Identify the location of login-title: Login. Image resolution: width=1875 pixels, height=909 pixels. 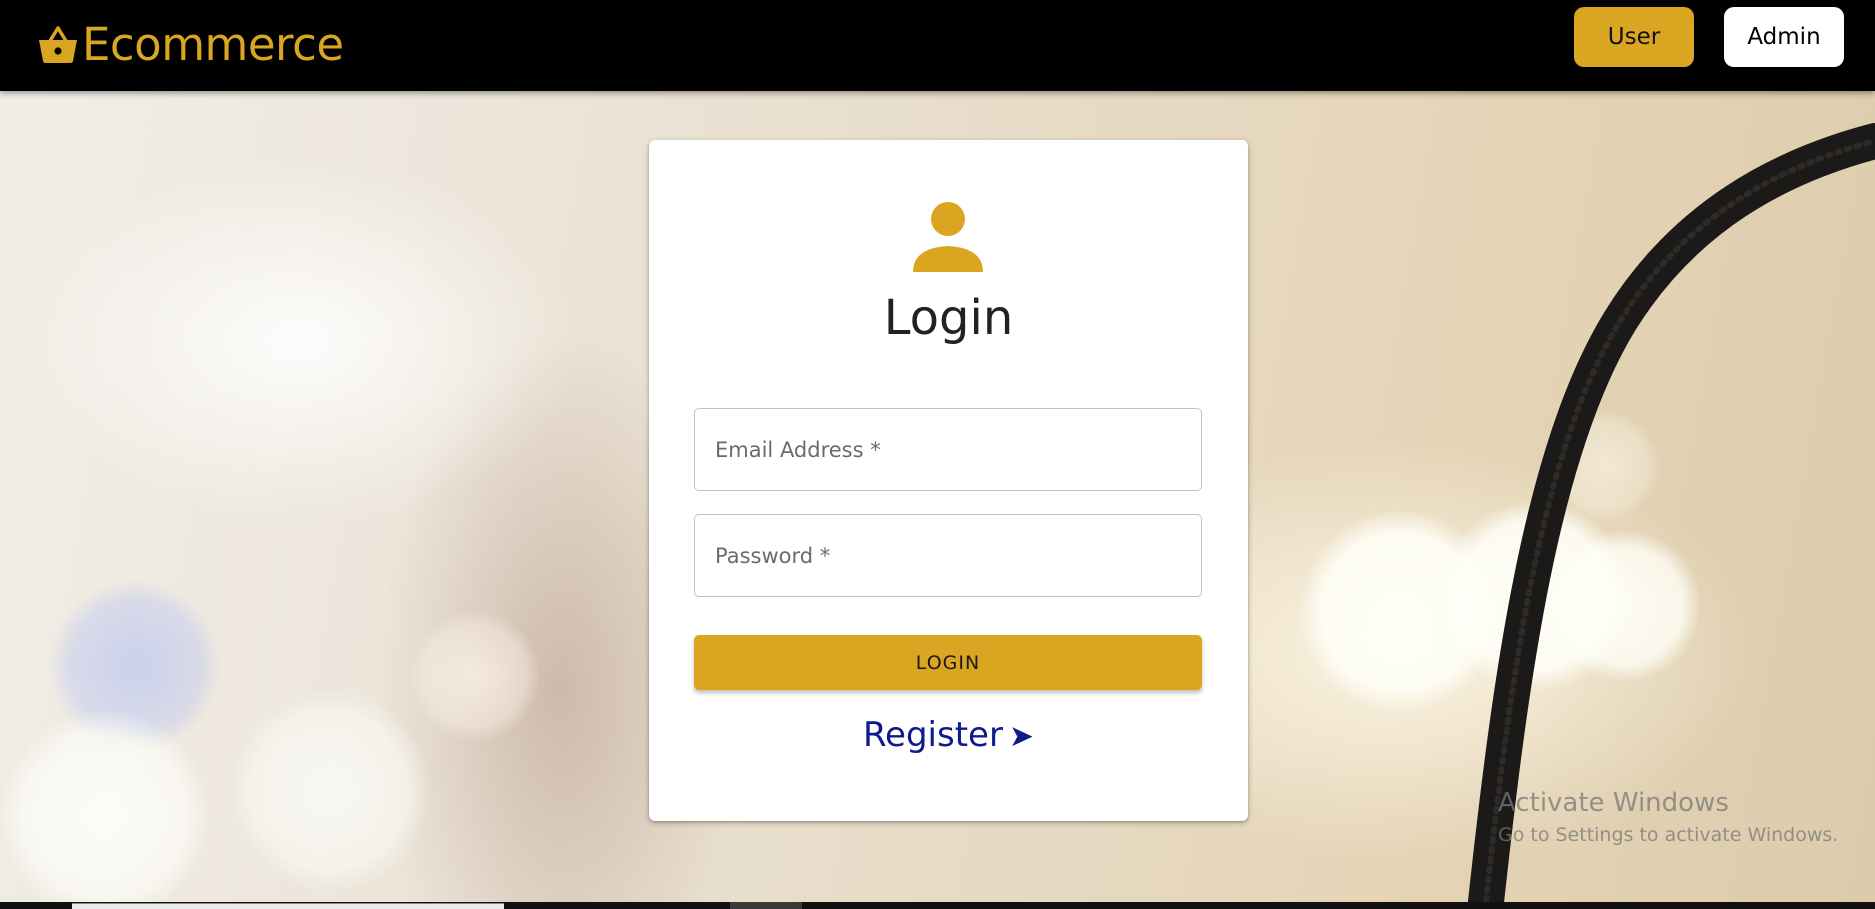
(948, 318).